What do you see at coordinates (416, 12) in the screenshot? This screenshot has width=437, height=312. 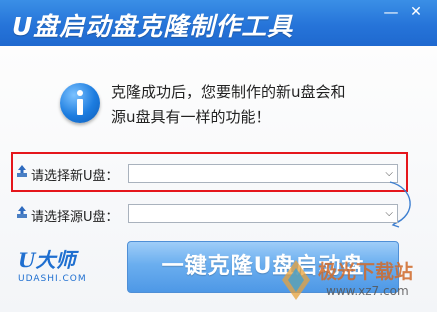 I see `close-button: ✕` at bounding box center [416, 12].